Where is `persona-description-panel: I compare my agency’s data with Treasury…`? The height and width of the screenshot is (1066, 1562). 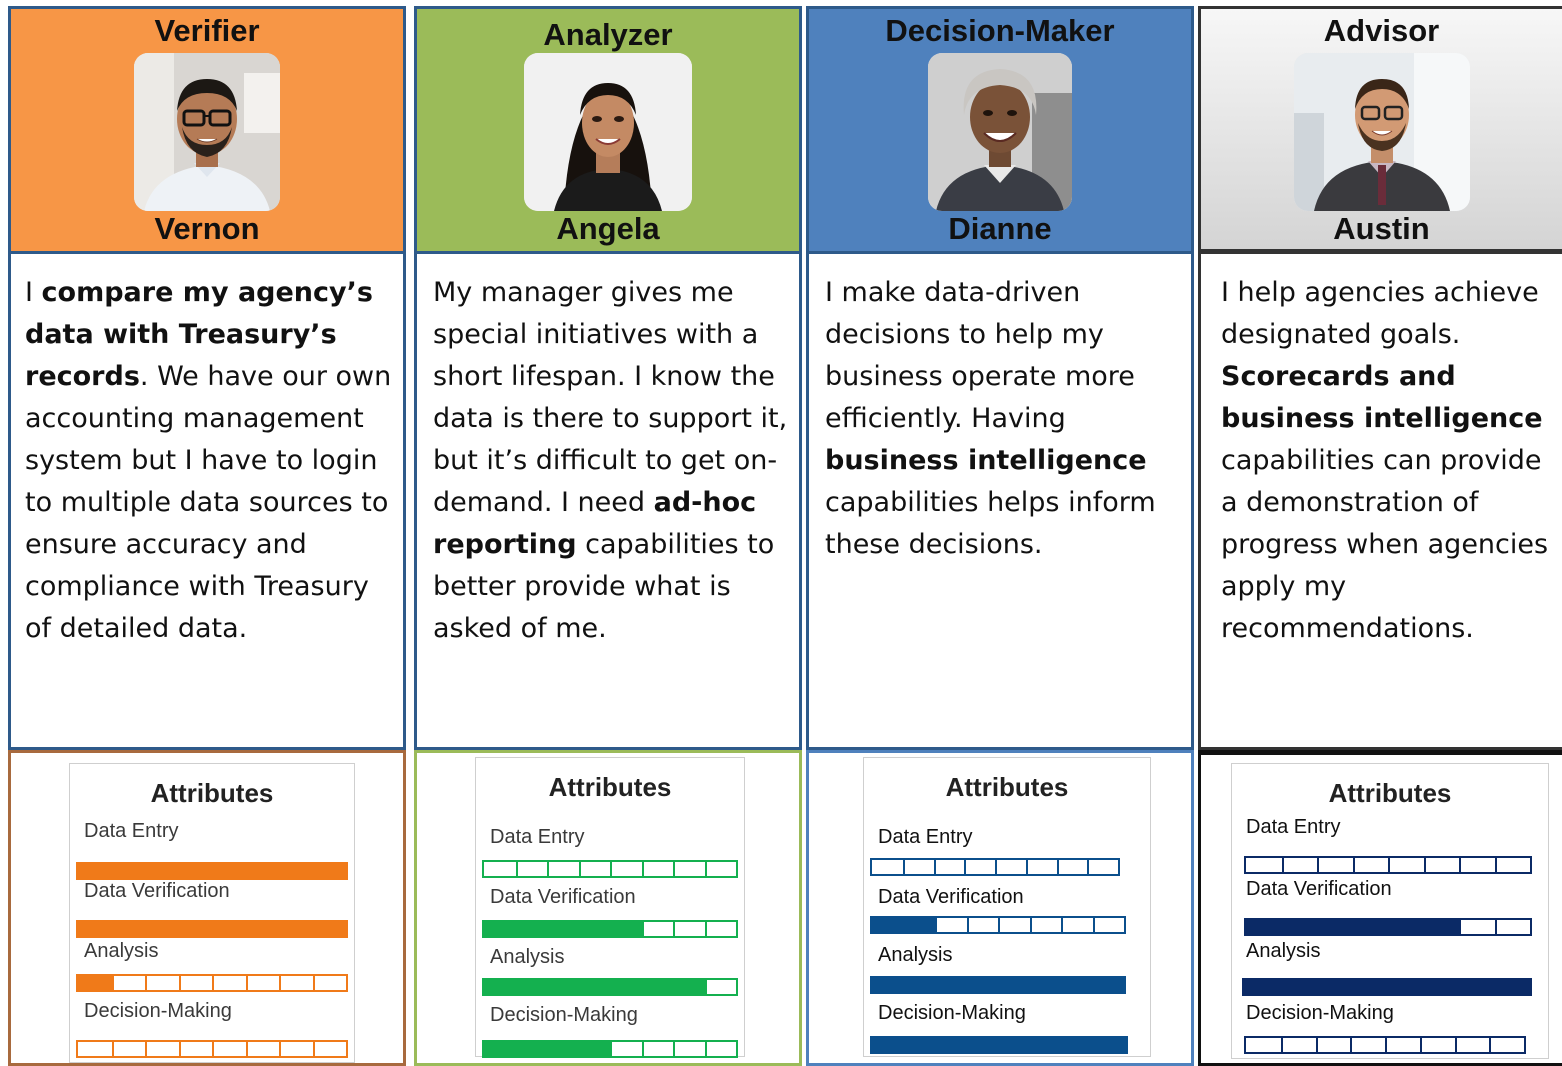 persona-description-panel: I compare my agency’s data with Treasury… is located at coordinates (207, 502).